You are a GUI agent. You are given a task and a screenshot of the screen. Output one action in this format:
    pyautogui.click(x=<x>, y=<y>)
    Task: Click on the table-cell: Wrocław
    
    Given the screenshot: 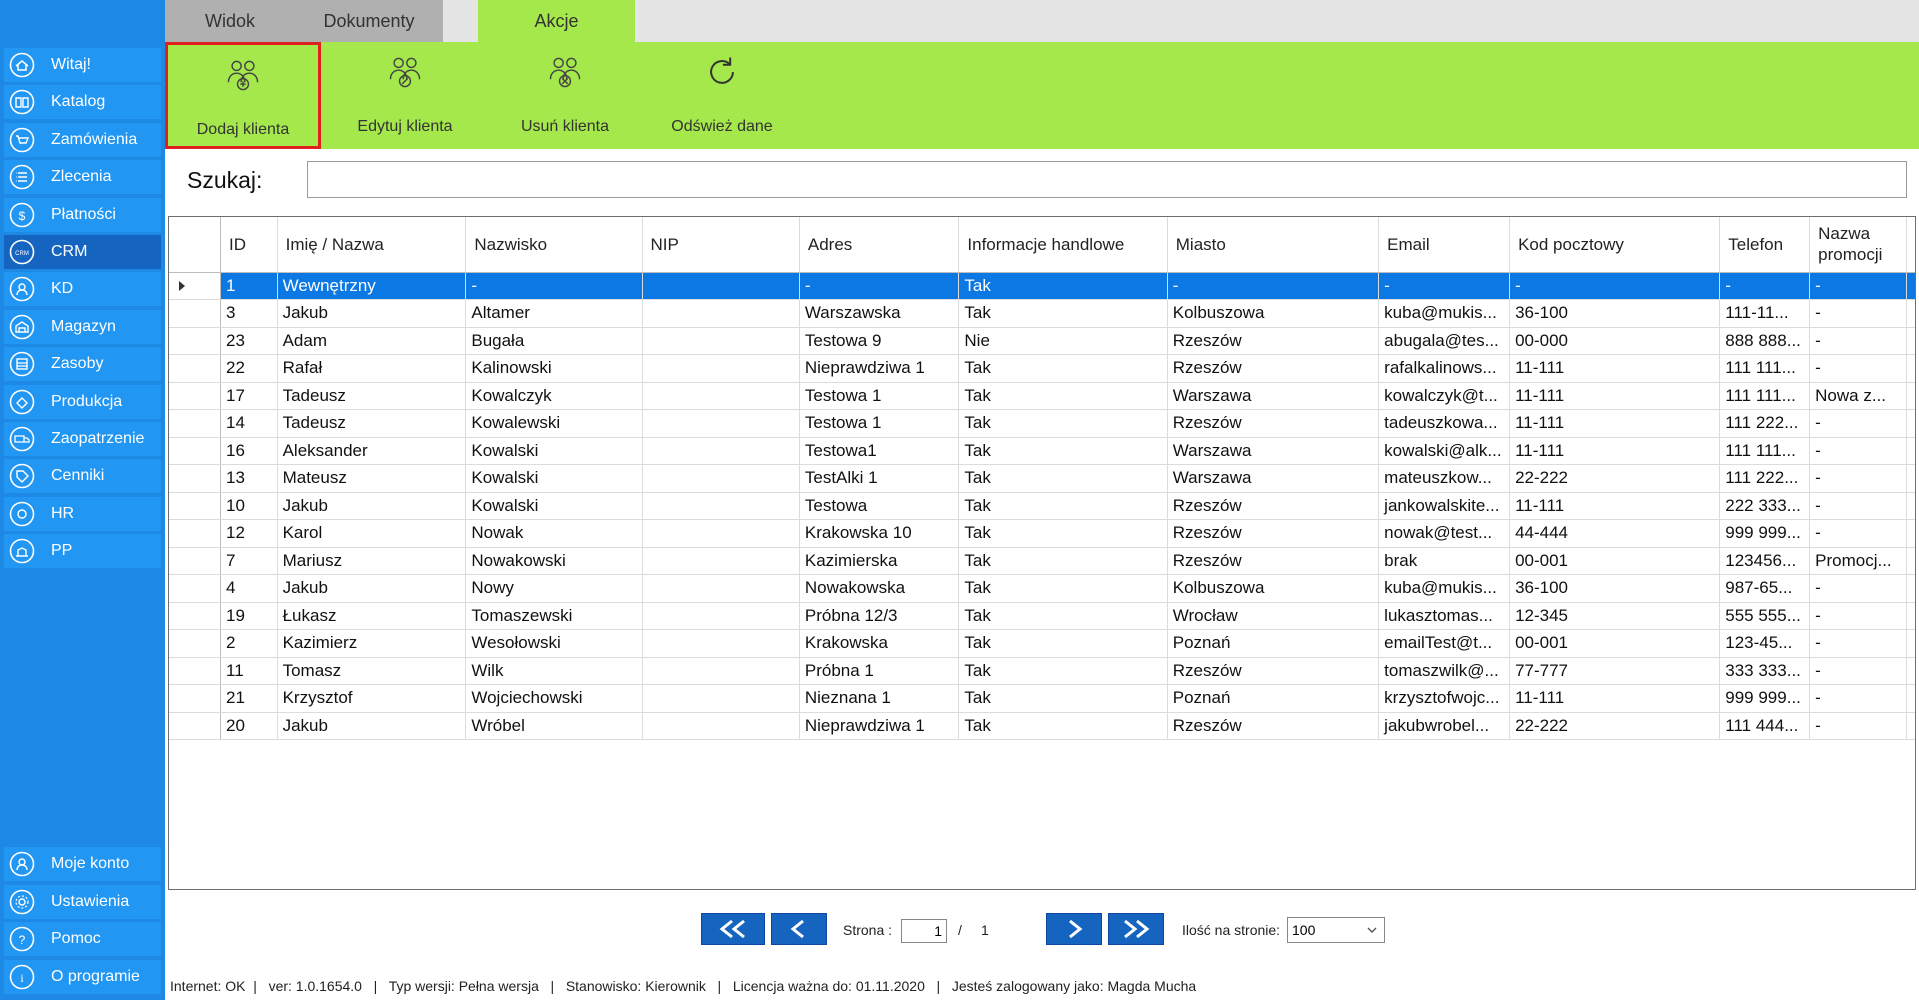 What is the action you would take?
    pyautogui.click(x=1273, y=616)
    